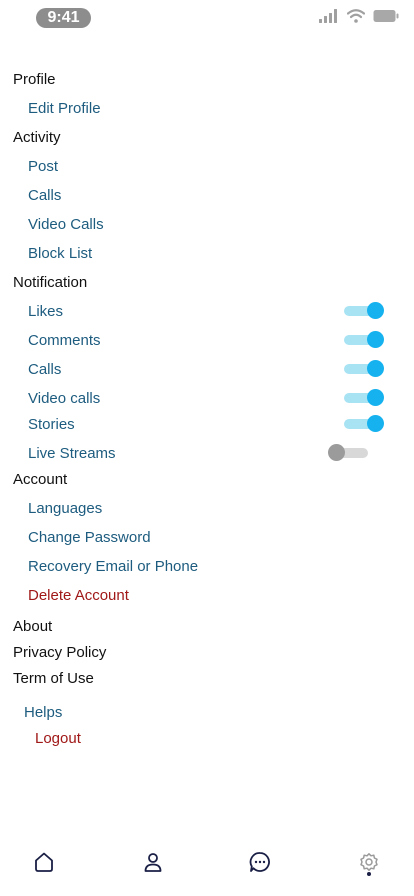  Describe the element at coordinates (369, 864) in the screenshot. I see `nav-settings-button` at that location.